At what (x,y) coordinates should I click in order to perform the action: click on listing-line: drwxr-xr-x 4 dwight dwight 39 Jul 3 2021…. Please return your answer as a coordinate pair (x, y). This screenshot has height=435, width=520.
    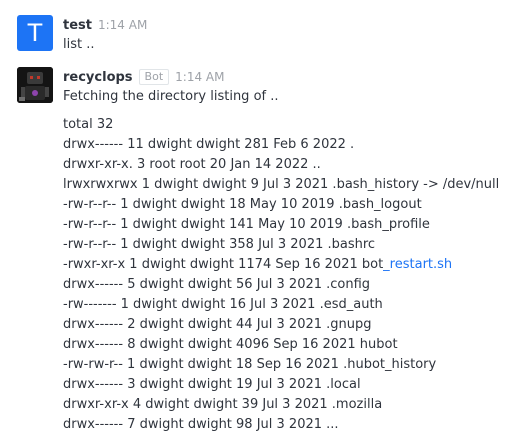
    Looking at the image, I should click on (223, 404).